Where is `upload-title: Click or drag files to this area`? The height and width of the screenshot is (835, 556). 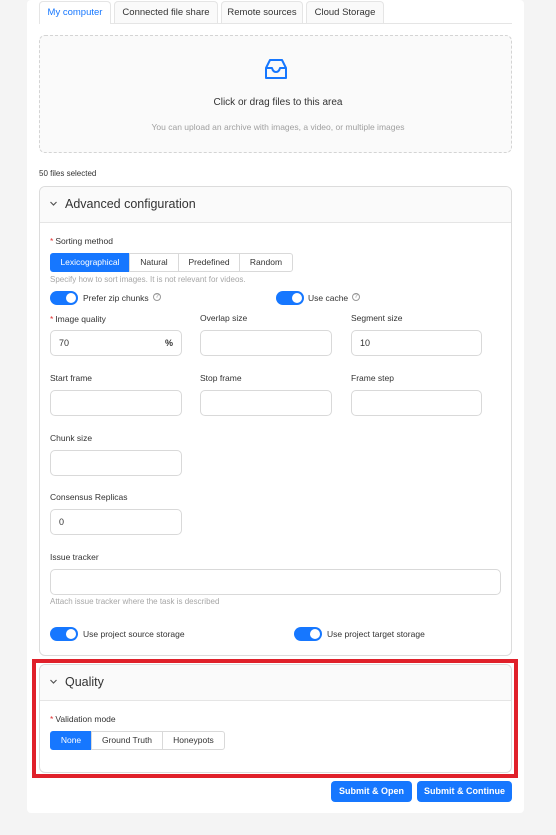 upload-title: Click or drag files to this area is located at coordinates (278, 102).